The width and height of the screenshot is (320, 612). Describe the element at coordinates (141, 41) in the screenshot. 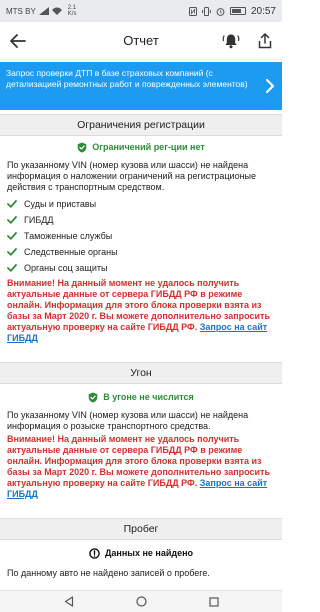

I see `app-bar: Отчет` at that location.